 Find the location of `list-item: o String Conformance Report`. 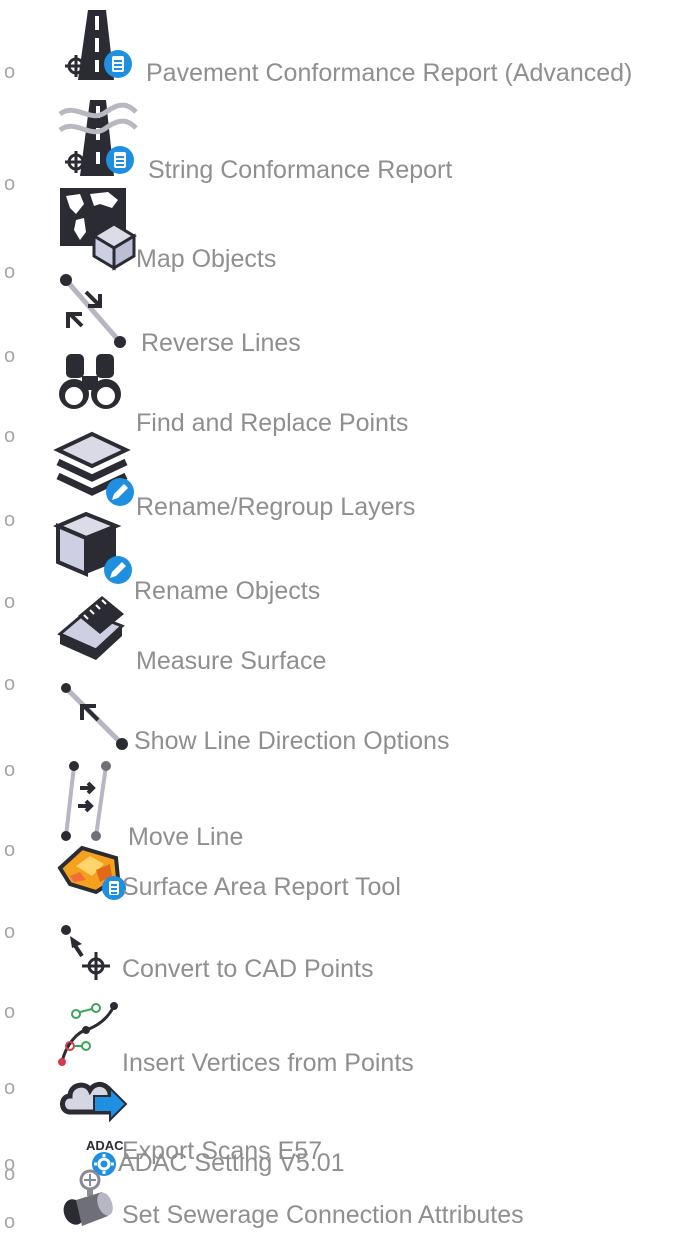

list-item: o String Conformance Report is located at coordinates (345, 140).